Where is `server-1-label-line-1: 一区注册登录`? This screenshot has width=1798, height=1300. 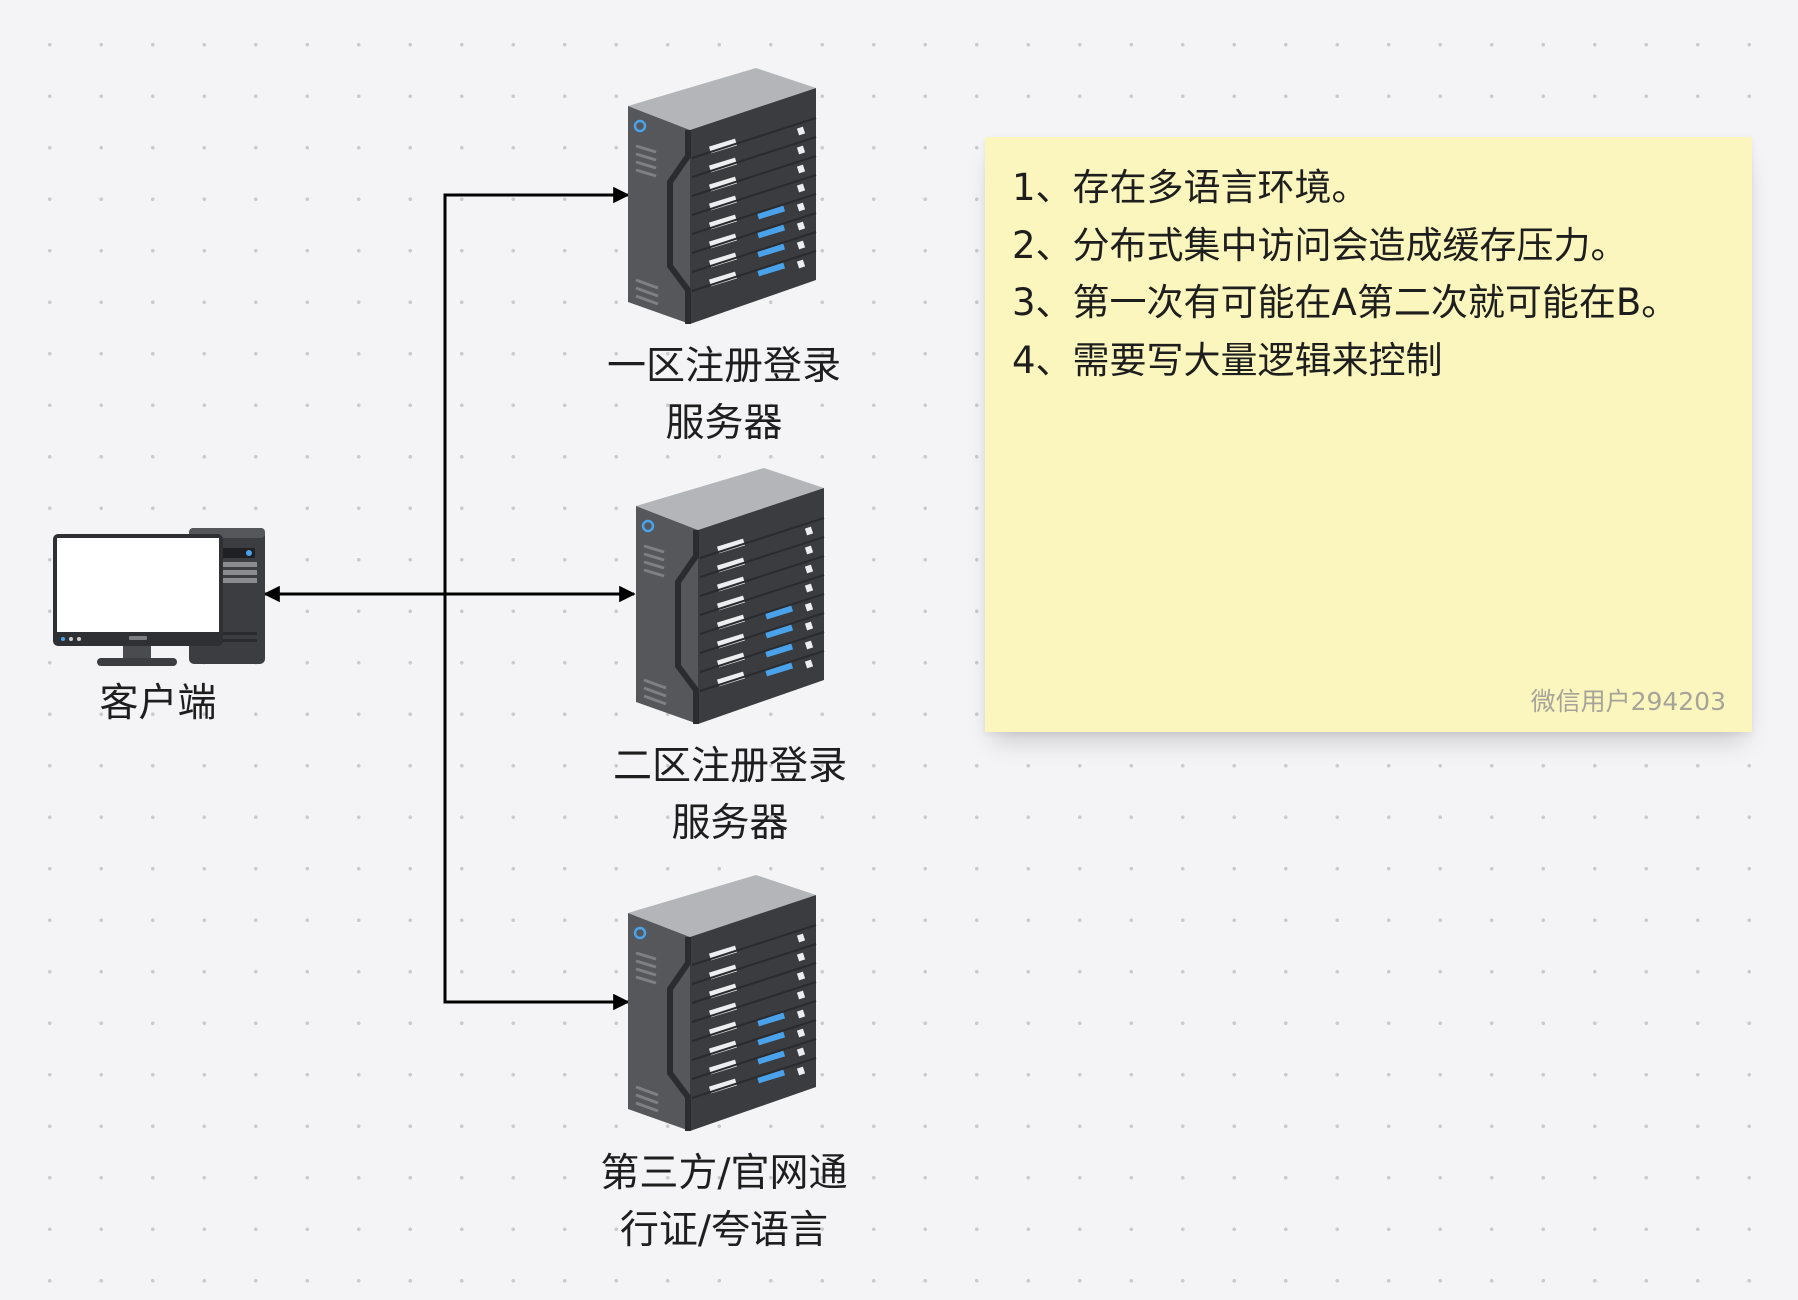
server-1-label-line-1: 一区注册登录 is located at coordinates (723, 366).